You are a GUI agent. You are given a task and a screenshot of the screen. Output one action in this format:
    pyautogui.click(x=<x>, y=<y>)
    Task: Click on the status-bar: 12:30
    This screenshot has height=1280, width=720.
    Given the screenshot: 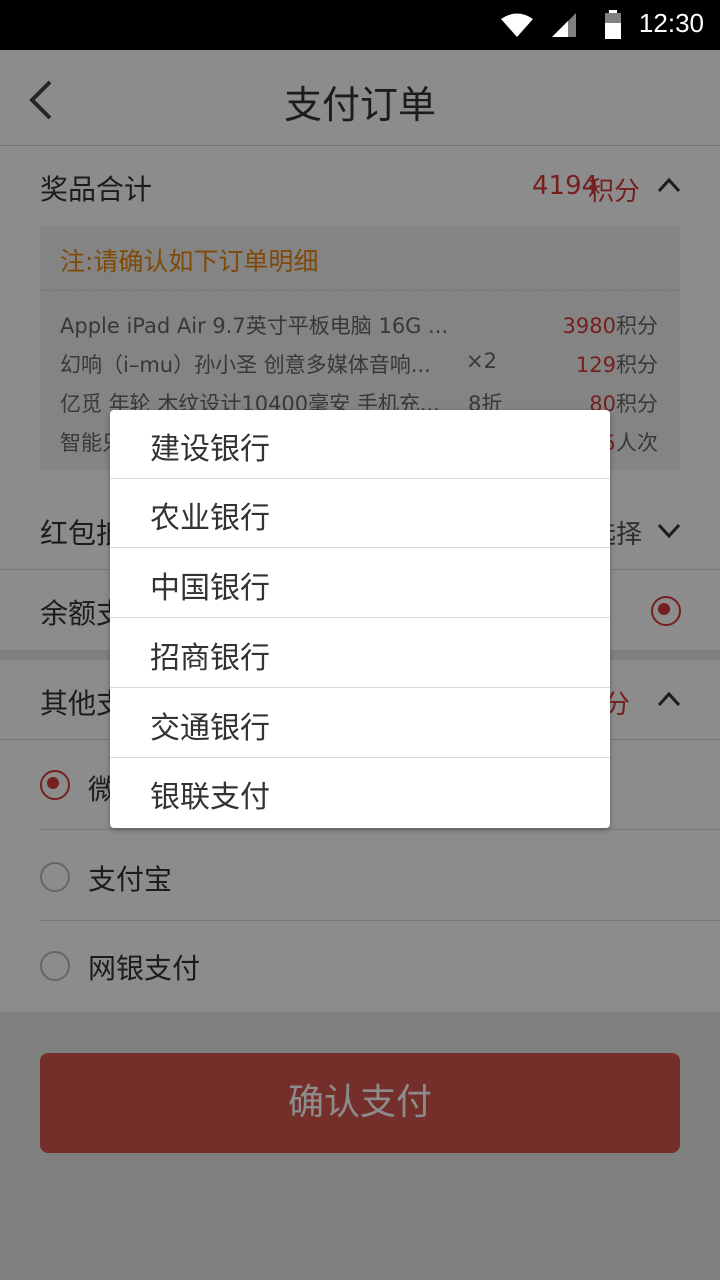 What is the action you would take?
    pyautogui.click(x=360, y=25)
    